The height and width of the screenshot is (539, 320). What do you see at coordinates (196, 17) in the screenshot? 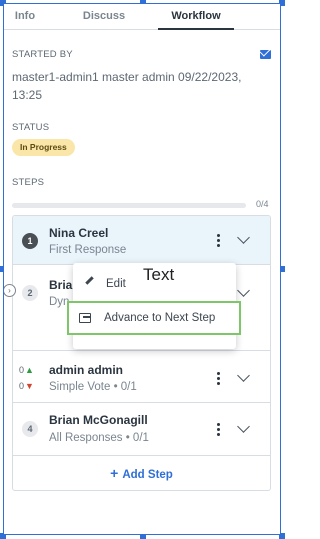
I see `tab-workflow: Workflow` at bounding box center [196, 17].